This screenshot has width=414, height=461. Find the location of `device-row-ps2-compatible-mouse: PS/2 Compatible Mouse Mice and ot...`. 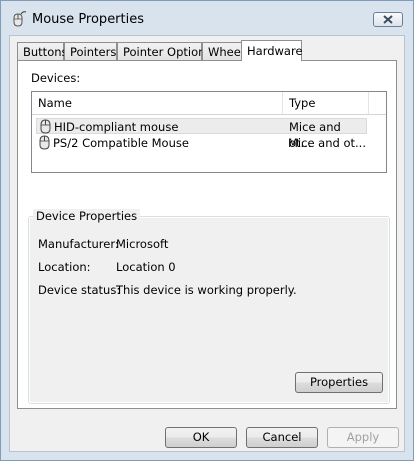

device-row-ps2-compatible-mouse: PS/2 Compatible Mouse Mice and ot... is located at coordinates (201, 143).